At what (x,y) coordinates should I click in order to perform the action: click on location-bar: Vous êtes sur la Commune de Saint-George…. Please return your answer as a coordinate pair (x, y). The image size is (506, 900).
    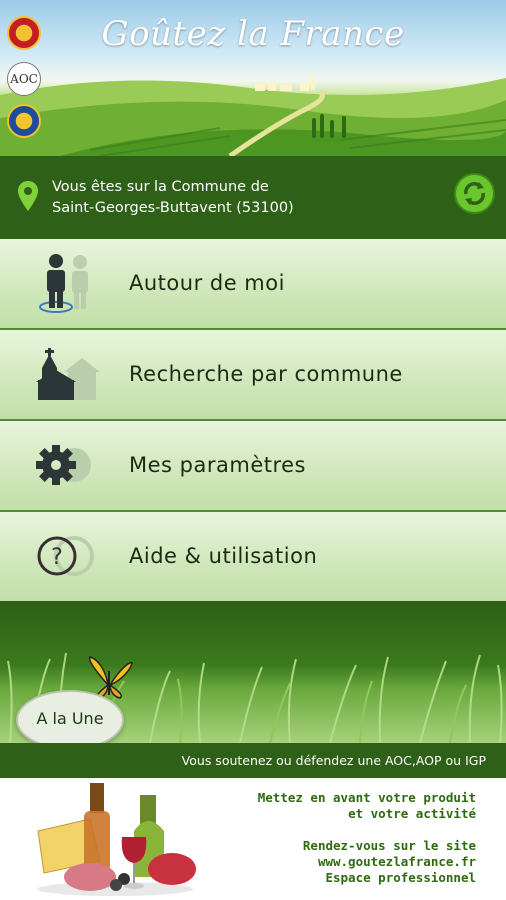
    Looking at the image, I should click on (253, 197).